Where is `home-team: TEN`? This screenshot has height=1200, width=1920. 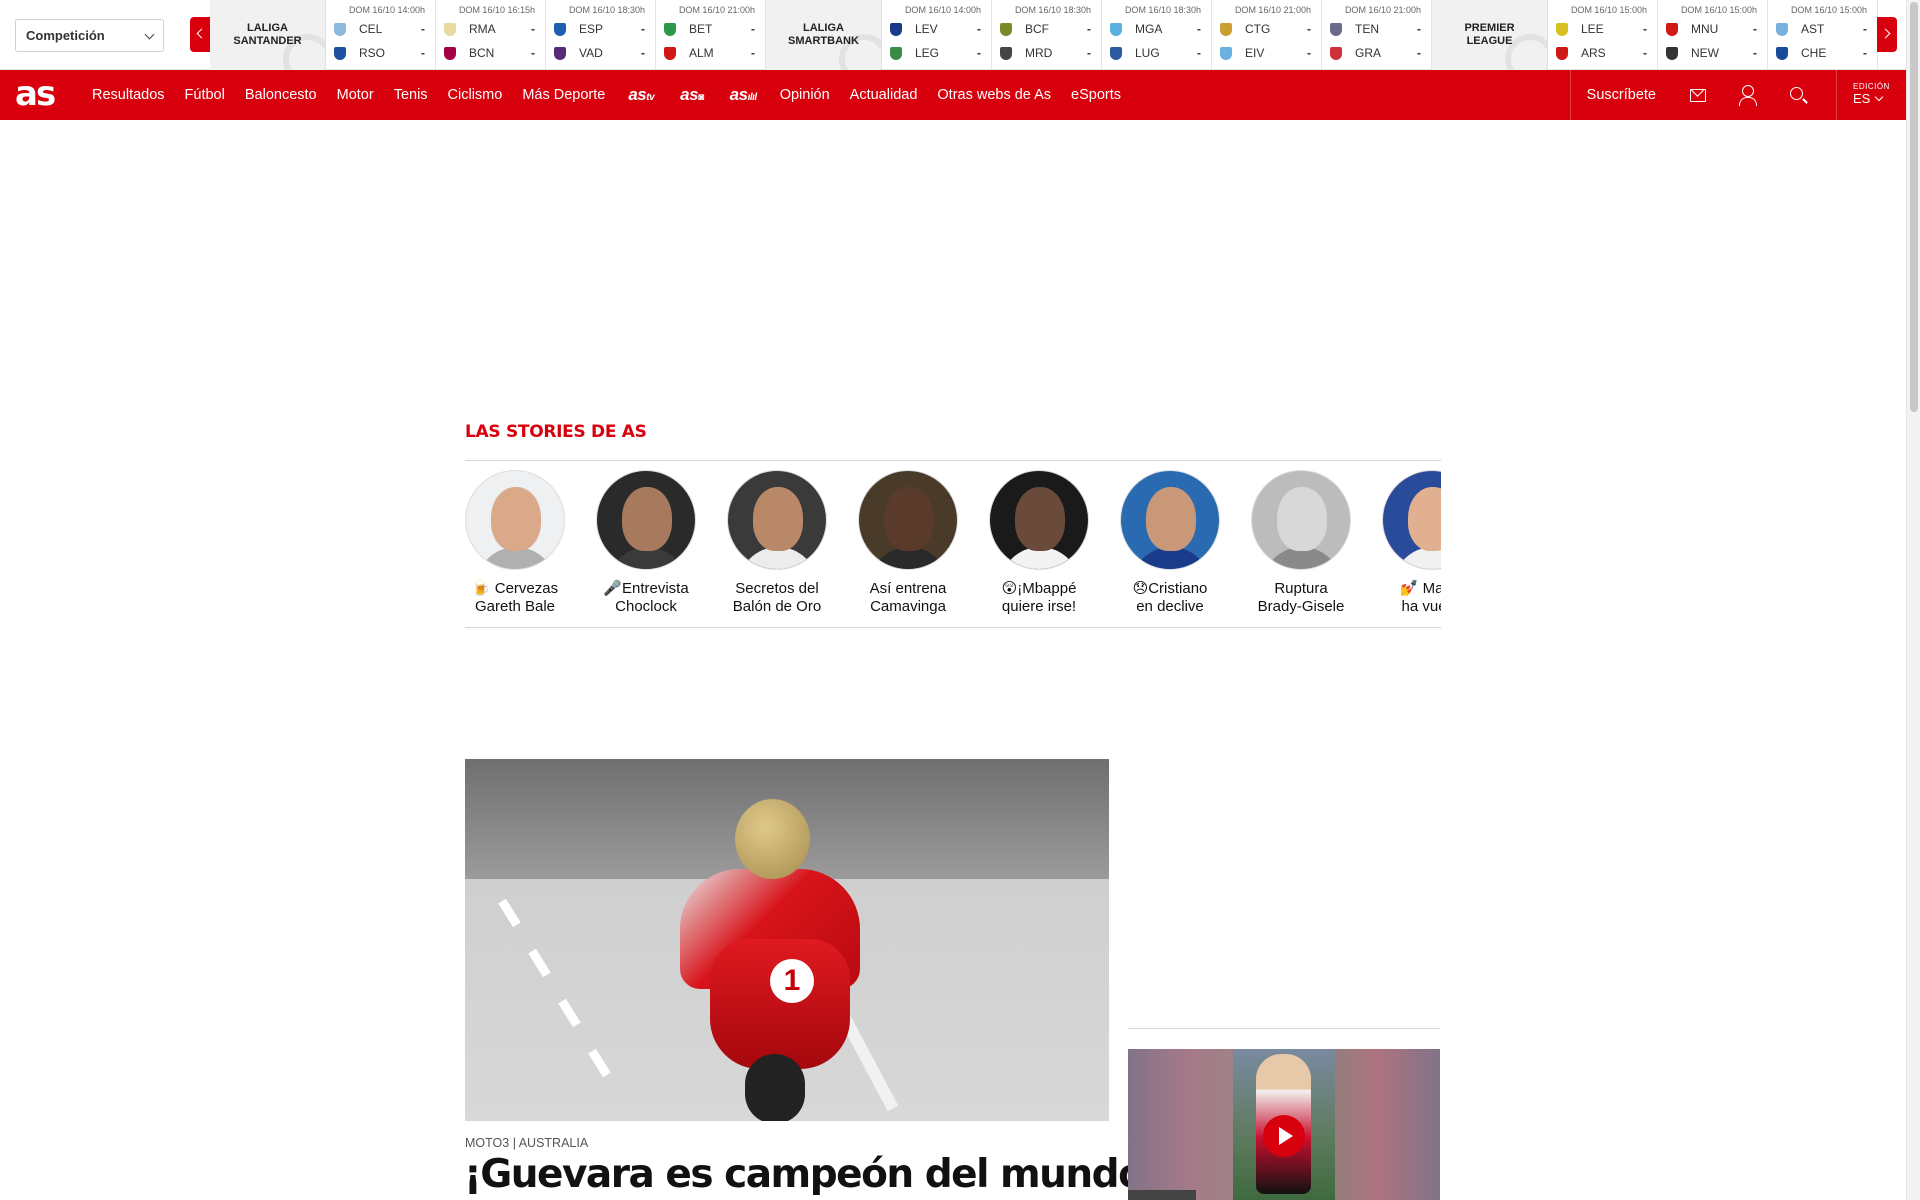 home-team: TEN is located at coordinates (1367, 29).